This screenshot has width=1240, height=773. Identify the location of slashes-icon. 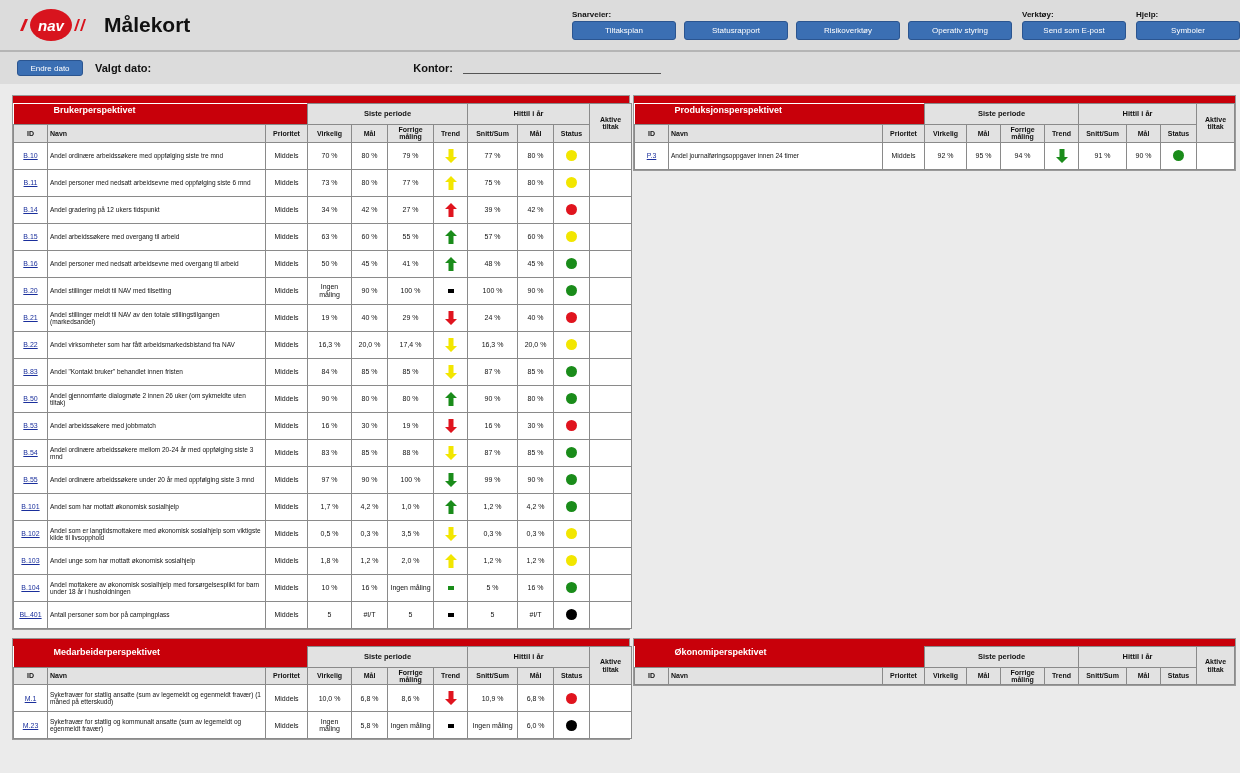
(80, 25).